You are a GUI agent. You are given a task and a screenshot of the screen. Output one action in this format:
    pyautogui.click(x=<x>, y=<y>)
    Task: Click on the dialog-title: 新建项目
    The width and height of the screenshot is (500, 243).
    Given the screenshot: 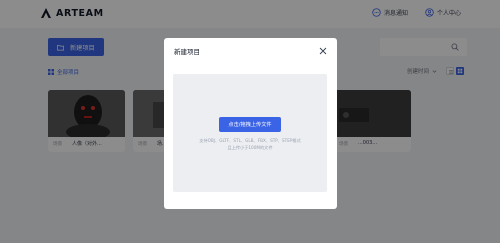 What is the action you would take?
    pyautogui.click(x=187, y=52)
    